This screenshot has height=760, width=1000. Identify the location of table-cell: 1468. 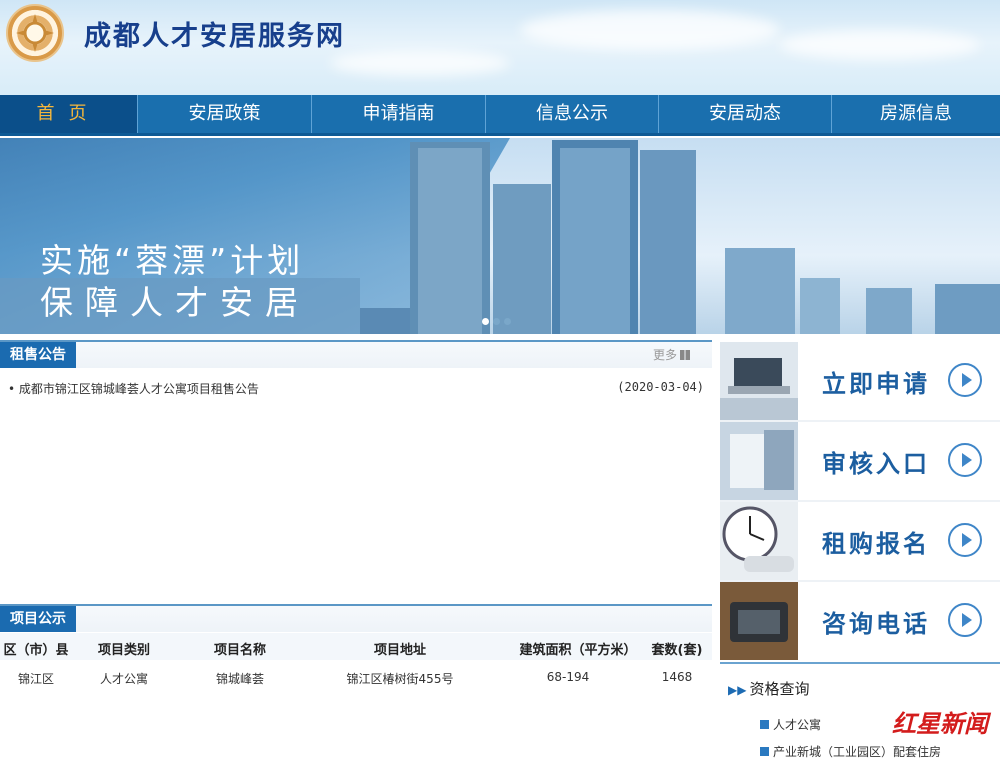
(677, 677).